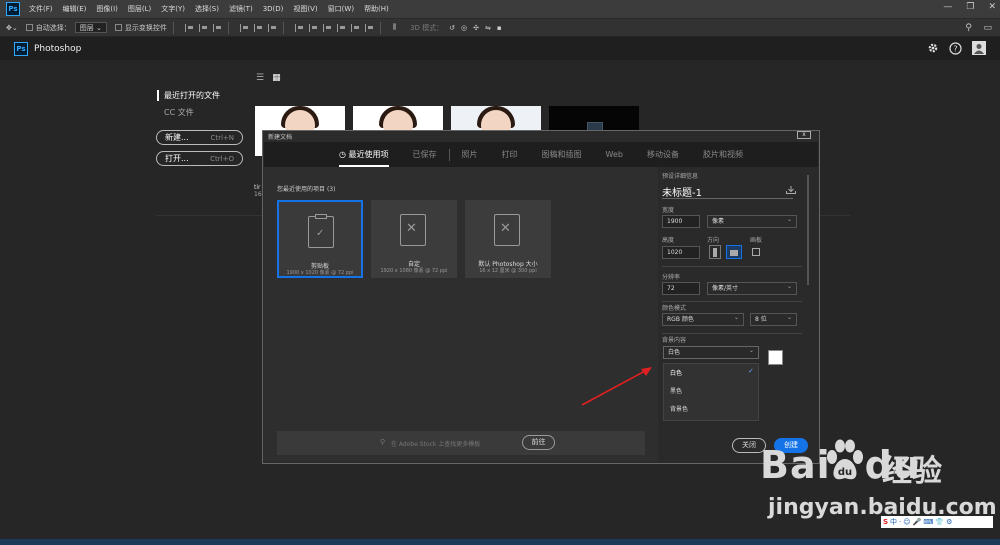  What do you see at coordinates (679, 408) in the screenshot?
I see `bg-option-background-color: 背景色` at bounding box center [679, 408].